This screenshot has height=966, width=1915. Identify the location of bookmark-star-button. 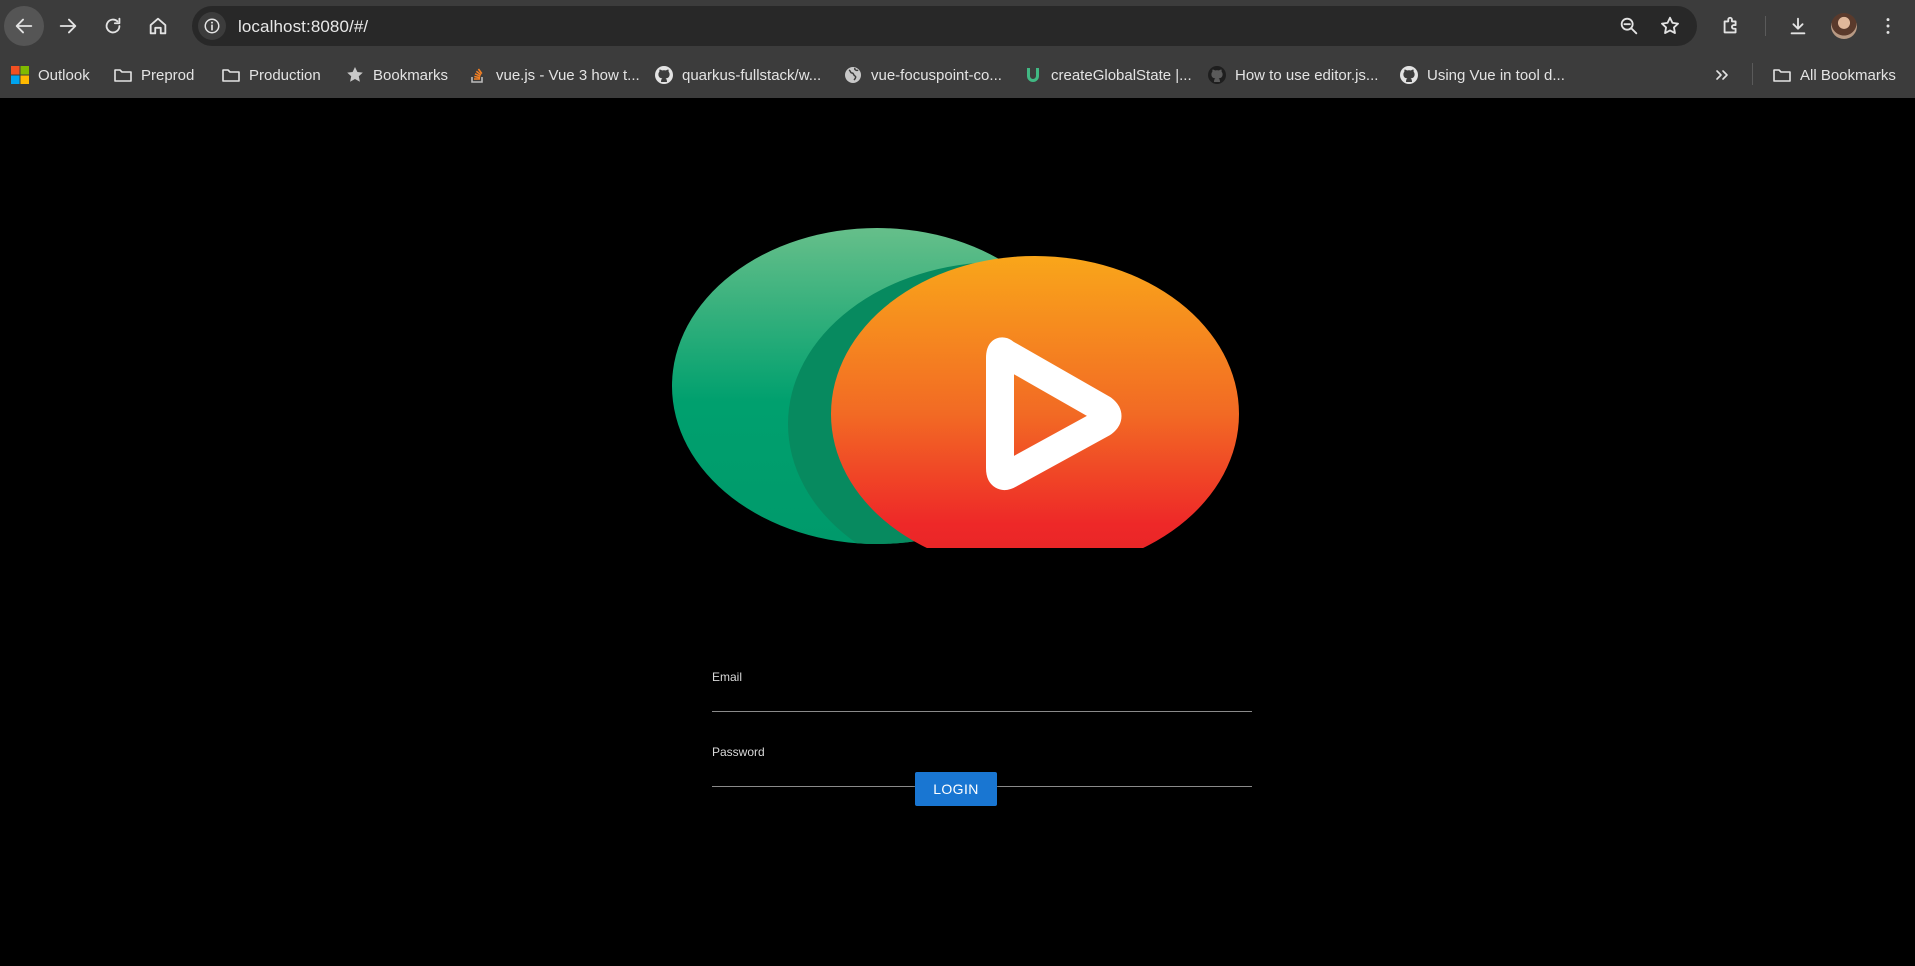
(1670, 26).